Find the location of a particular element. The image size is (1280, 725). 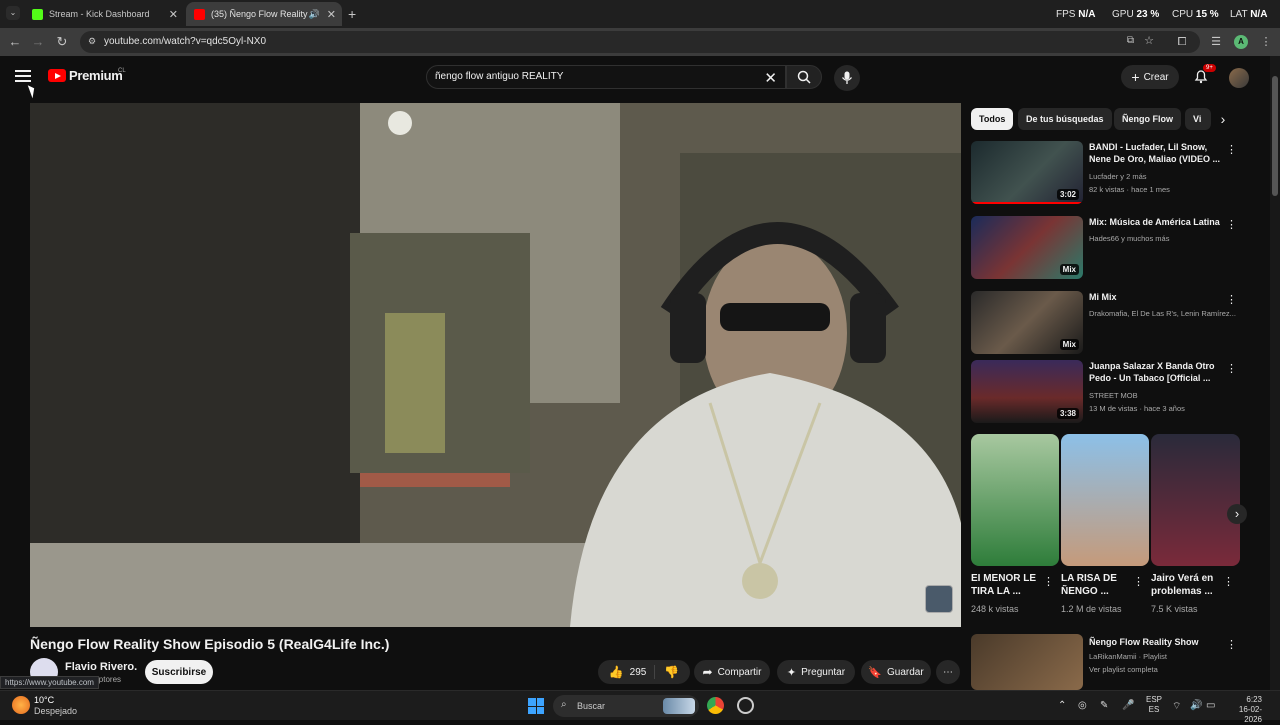

search-button is located at coordinates (804, 77).